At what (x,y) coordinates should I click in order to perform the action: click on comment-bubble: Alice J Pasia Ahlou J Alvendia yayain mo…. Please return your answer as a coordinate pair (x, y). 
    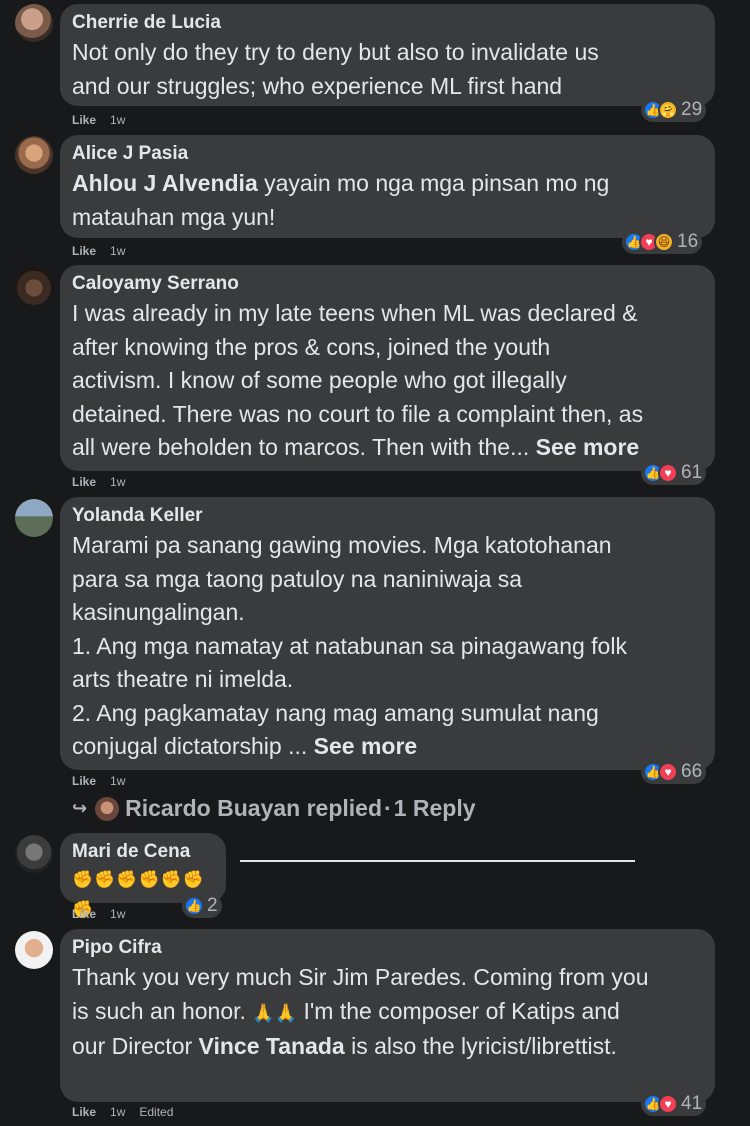
    Looking at the image, I should click on (387, 186).